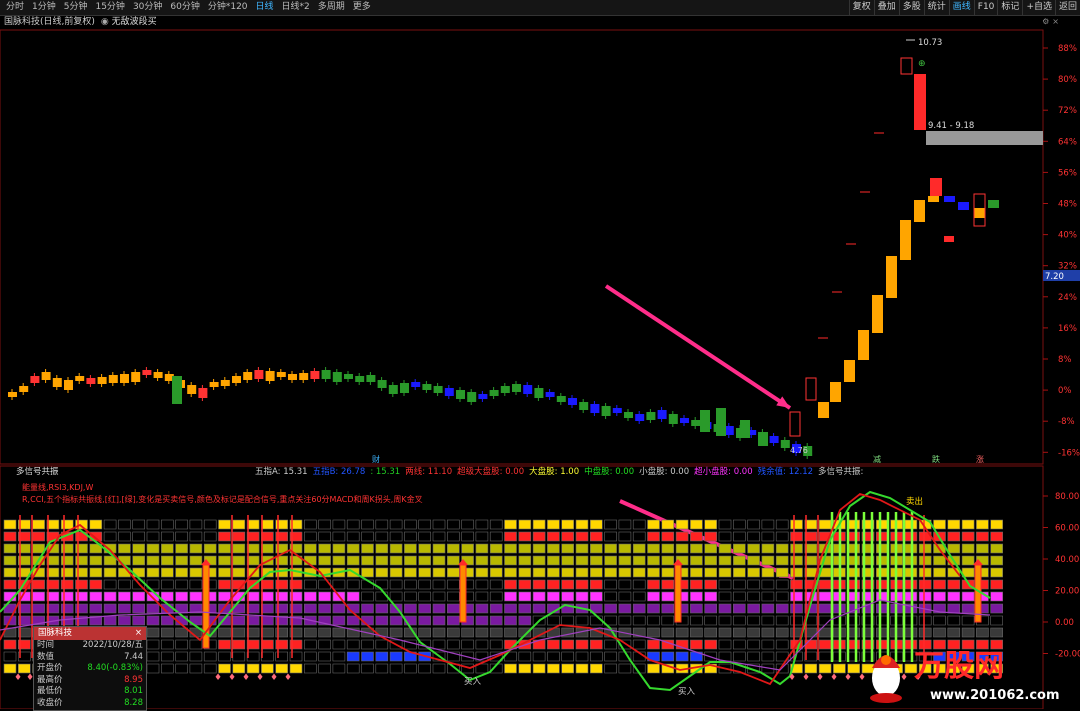 The height and width of the screenshot is (711, 1080). Describe the element at coordinates (806, 678) in the screenshot. I see `diamond-marker: ♦` at that location.